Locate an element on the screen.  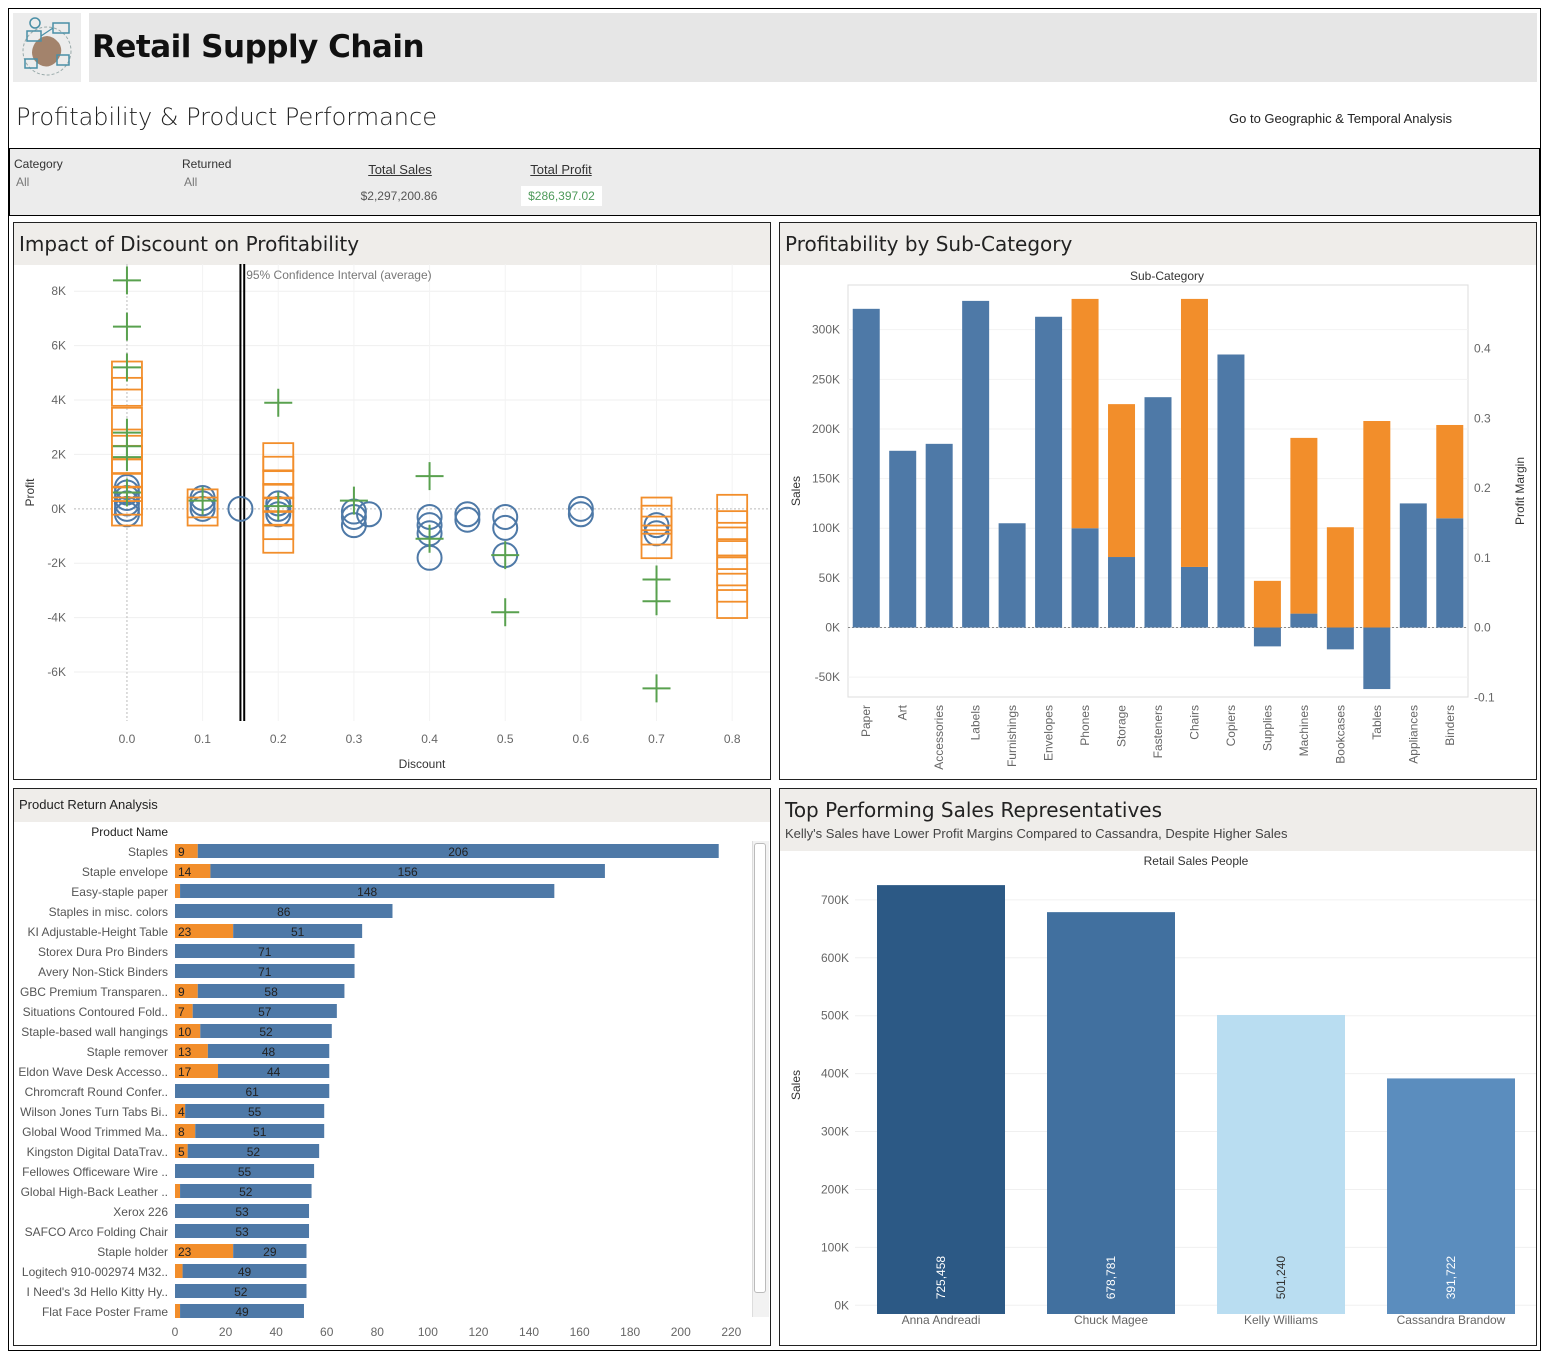
x-tick-label: 0.5 is located at coordinates (505, 739).